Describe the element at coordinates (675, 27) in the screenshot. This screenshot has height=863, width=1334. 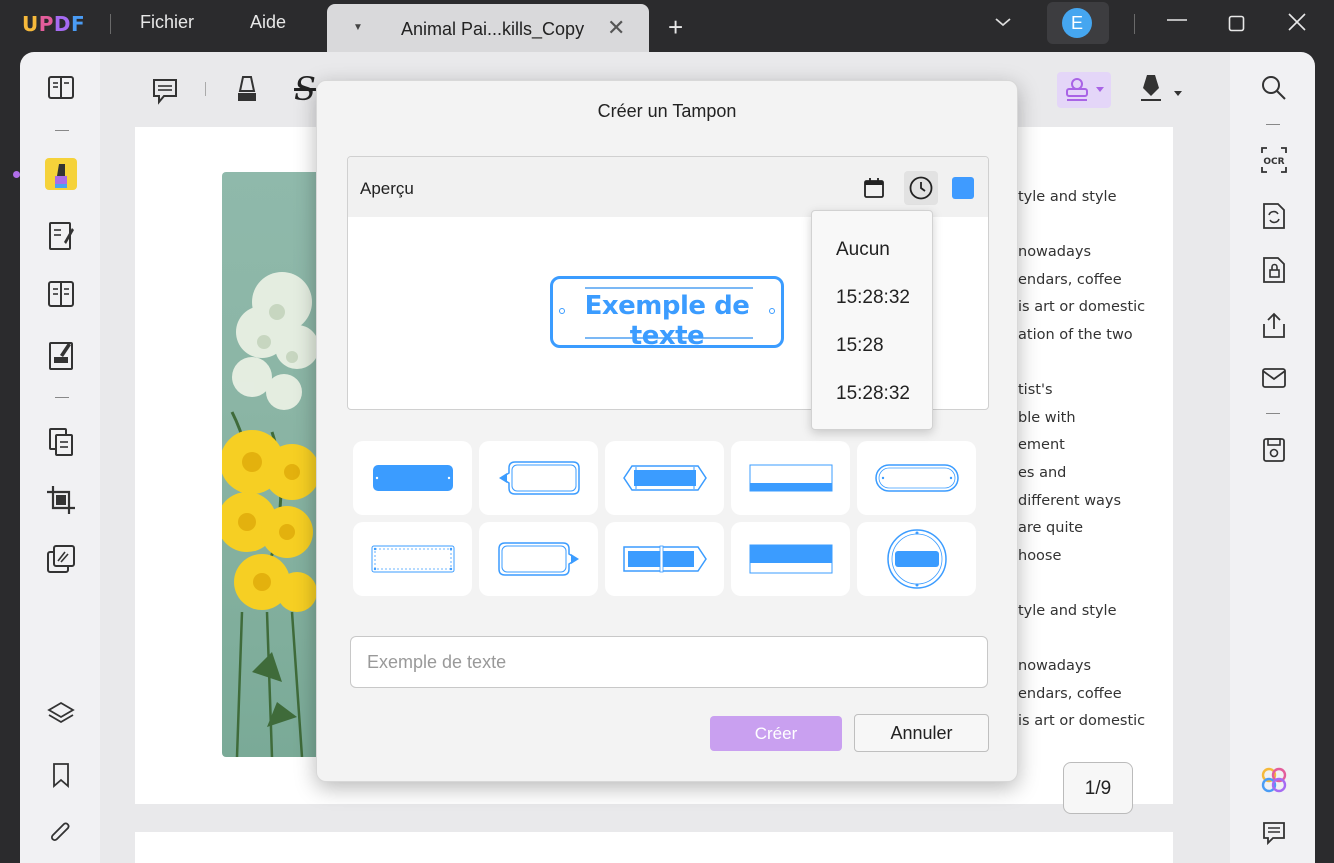
I see `new-tab-icon: +` at that location.